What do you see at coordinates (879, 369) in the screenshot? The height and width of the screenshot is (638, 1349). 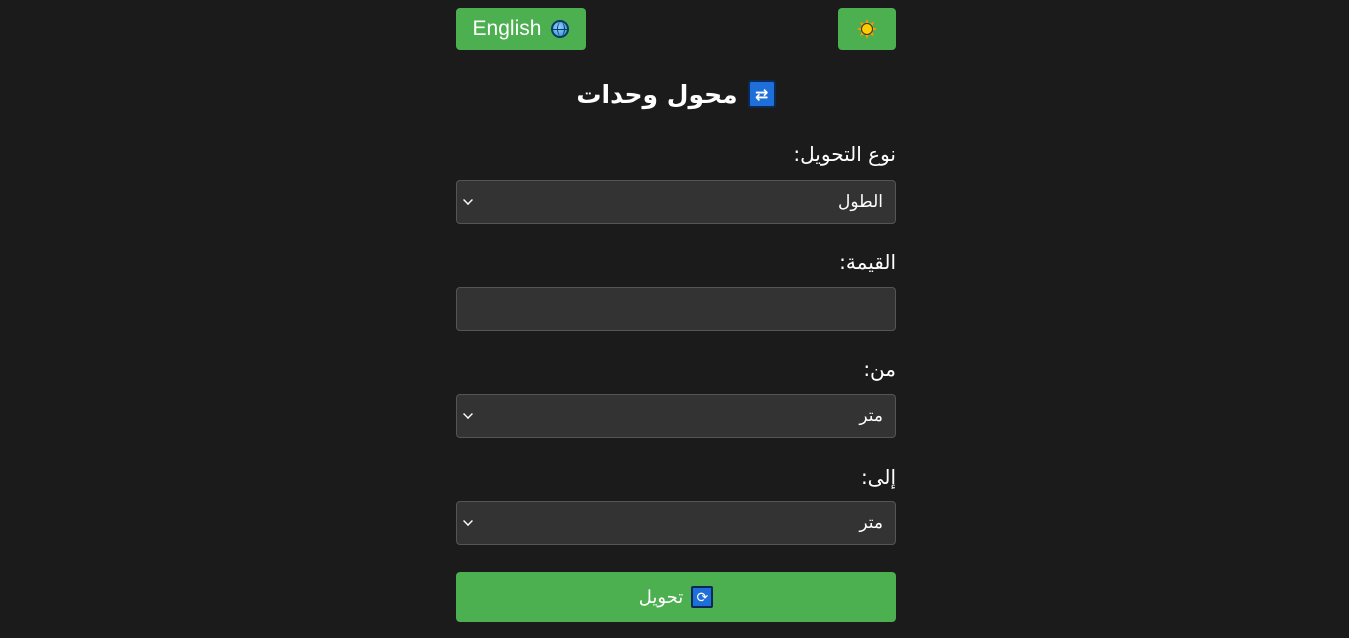 I see `from-label: من:` at bounding box center [879, 369].